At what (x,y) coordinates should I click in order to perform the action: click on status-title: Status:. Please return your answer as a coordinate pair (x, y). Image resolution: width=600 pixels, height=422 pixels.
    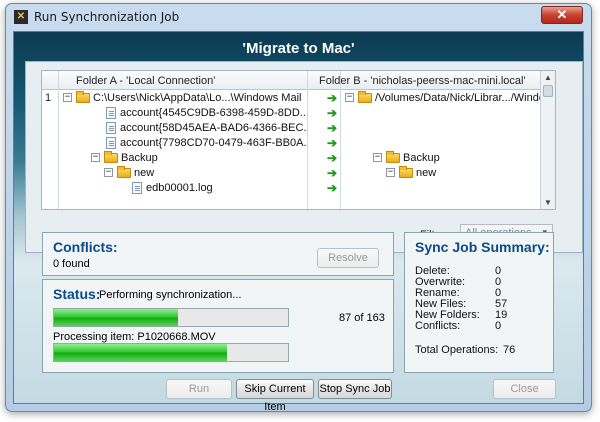
    Looking at the image, I should click on (77, 294).